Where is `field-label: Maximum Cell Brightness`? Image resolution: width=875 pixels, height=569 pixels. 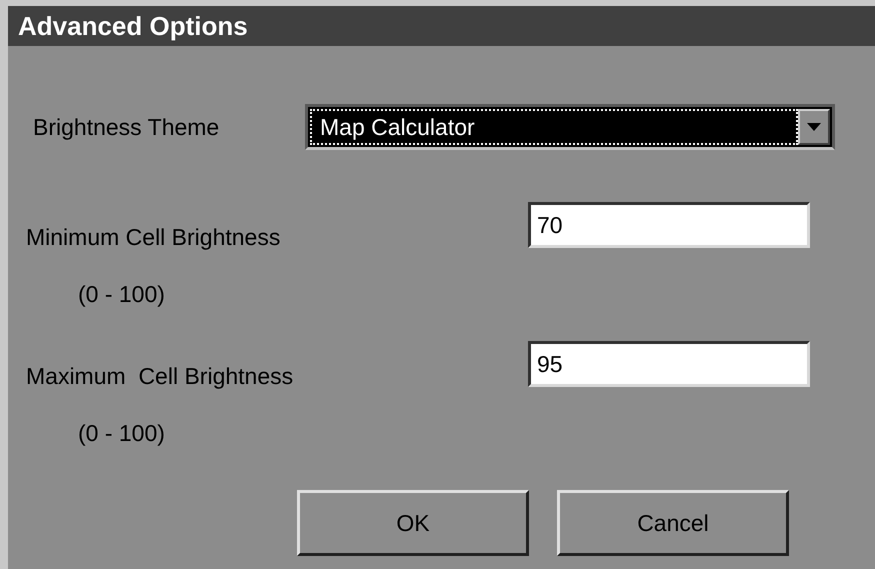 field-label: Maximum Cell Brightness is located at coordinates (160, 376).